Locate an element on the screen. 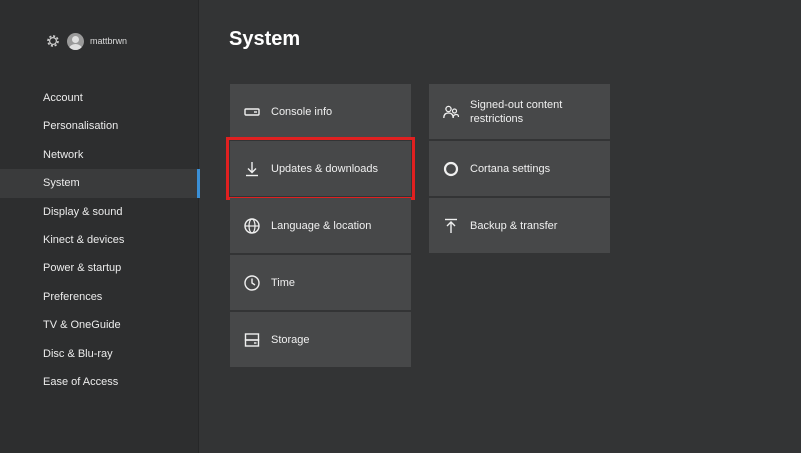  sidebar-item-system: System is located at coordinates (100, 183).